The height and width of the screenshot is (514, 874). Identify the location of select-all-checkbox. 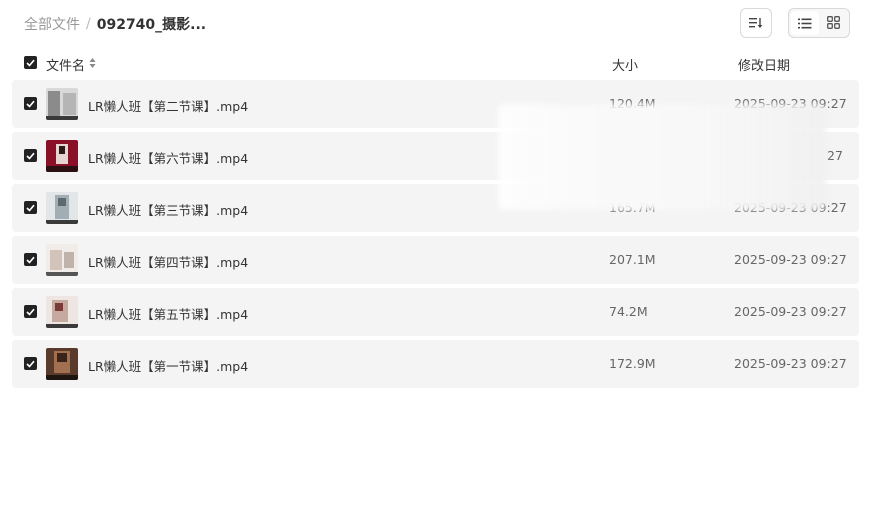
(30, 62).